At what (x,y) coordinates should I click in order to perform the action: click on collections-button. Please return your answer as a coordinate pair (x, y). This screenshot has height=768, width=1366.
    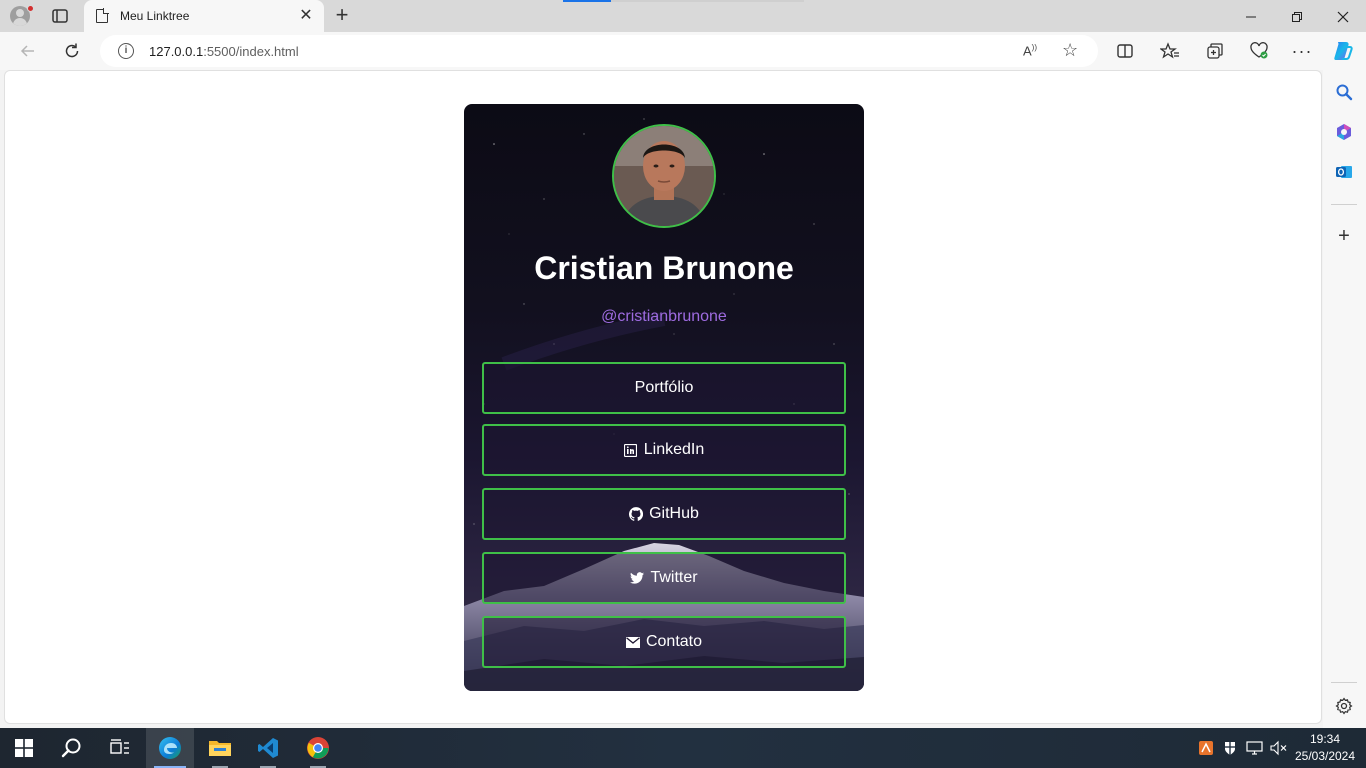
    Looking at the image, I should click on (1215, 51).